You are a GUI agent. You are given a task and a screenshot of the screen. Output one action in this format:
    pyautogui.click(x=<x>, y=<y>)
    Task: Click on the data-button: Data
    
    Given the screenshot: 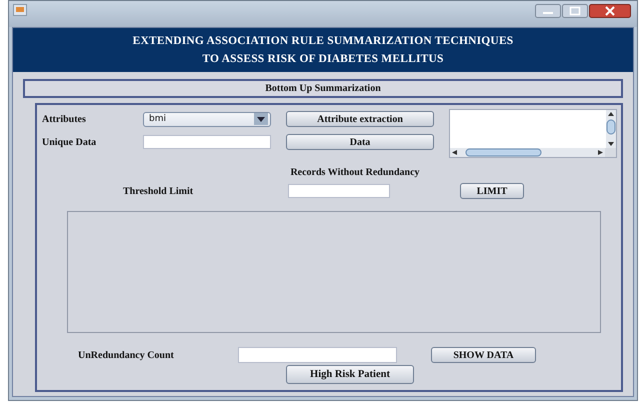 What is the action you would take?
    pyautogui.click(x=360, y=142)
    